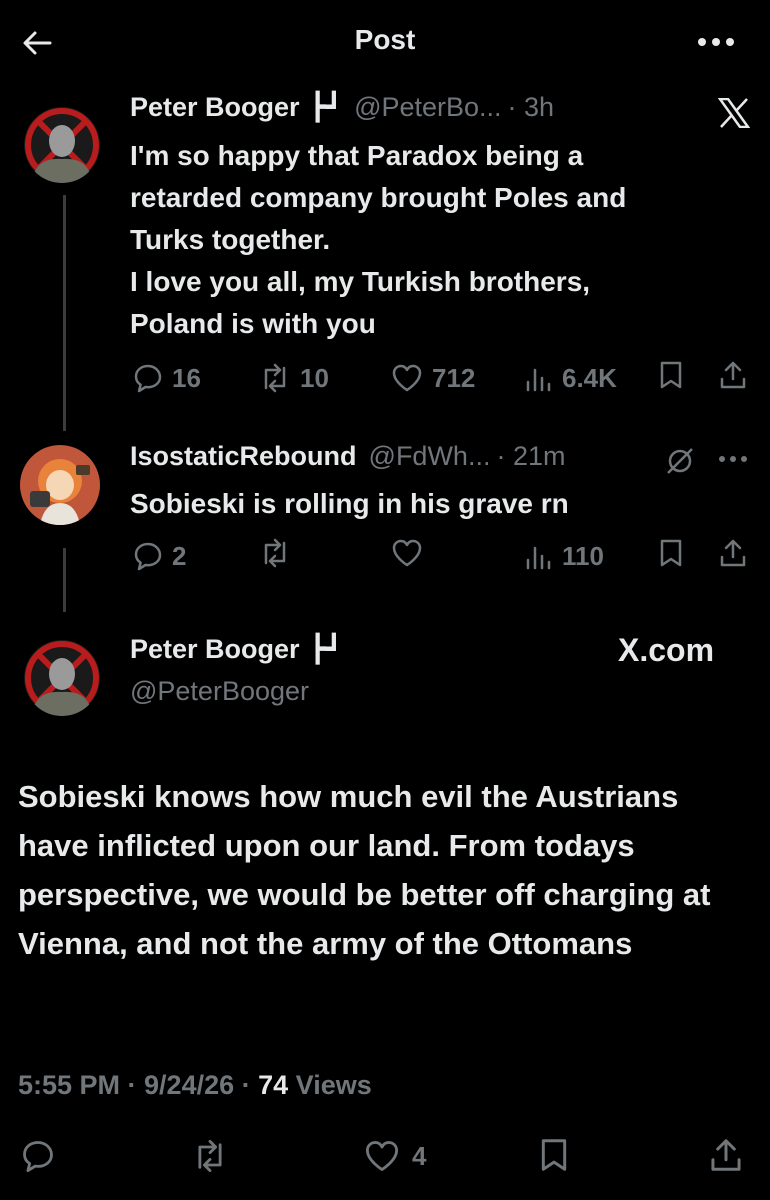  Describe the element at coordinates (138, 1085) in the screenshot. I see `timestamp: 5:55 PM · 9/24/26 ·` at that location.